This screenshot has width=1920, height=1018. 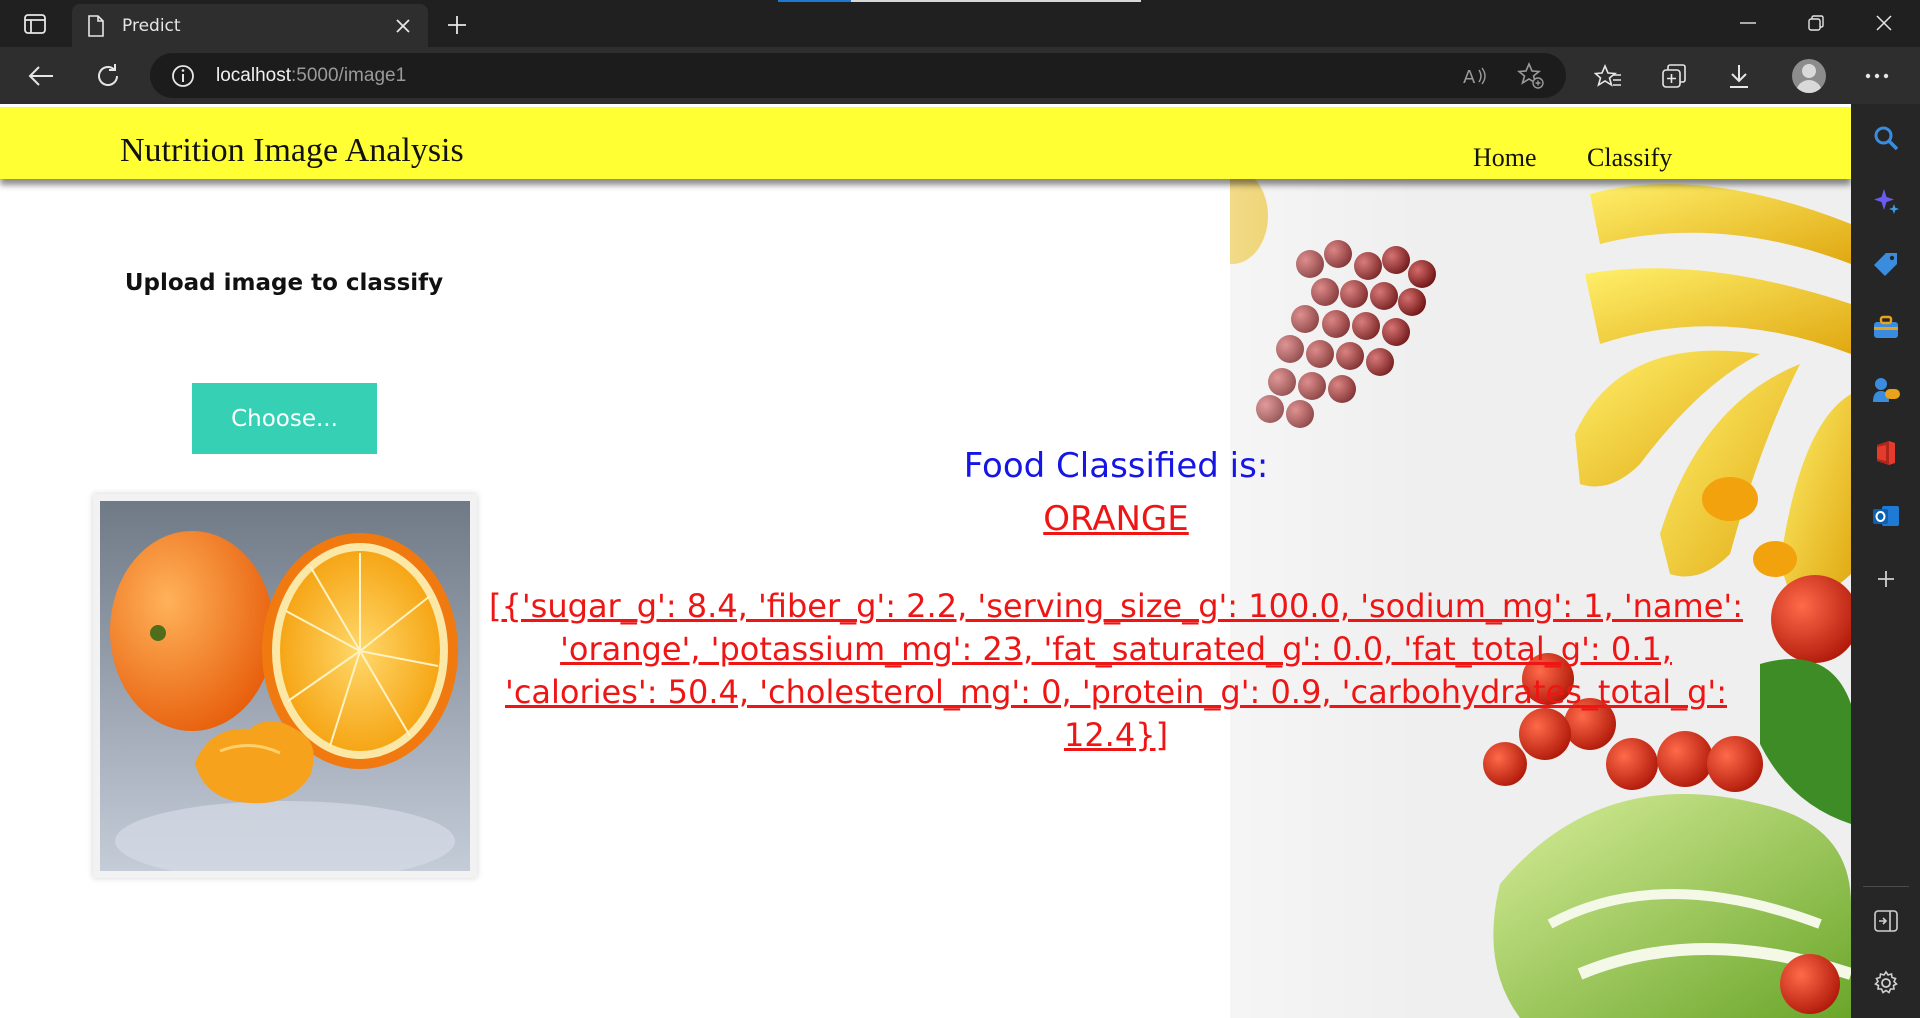 I want to click on site-header: Nutrition Image Analysis Home Classify, so click(x=925, y=143).